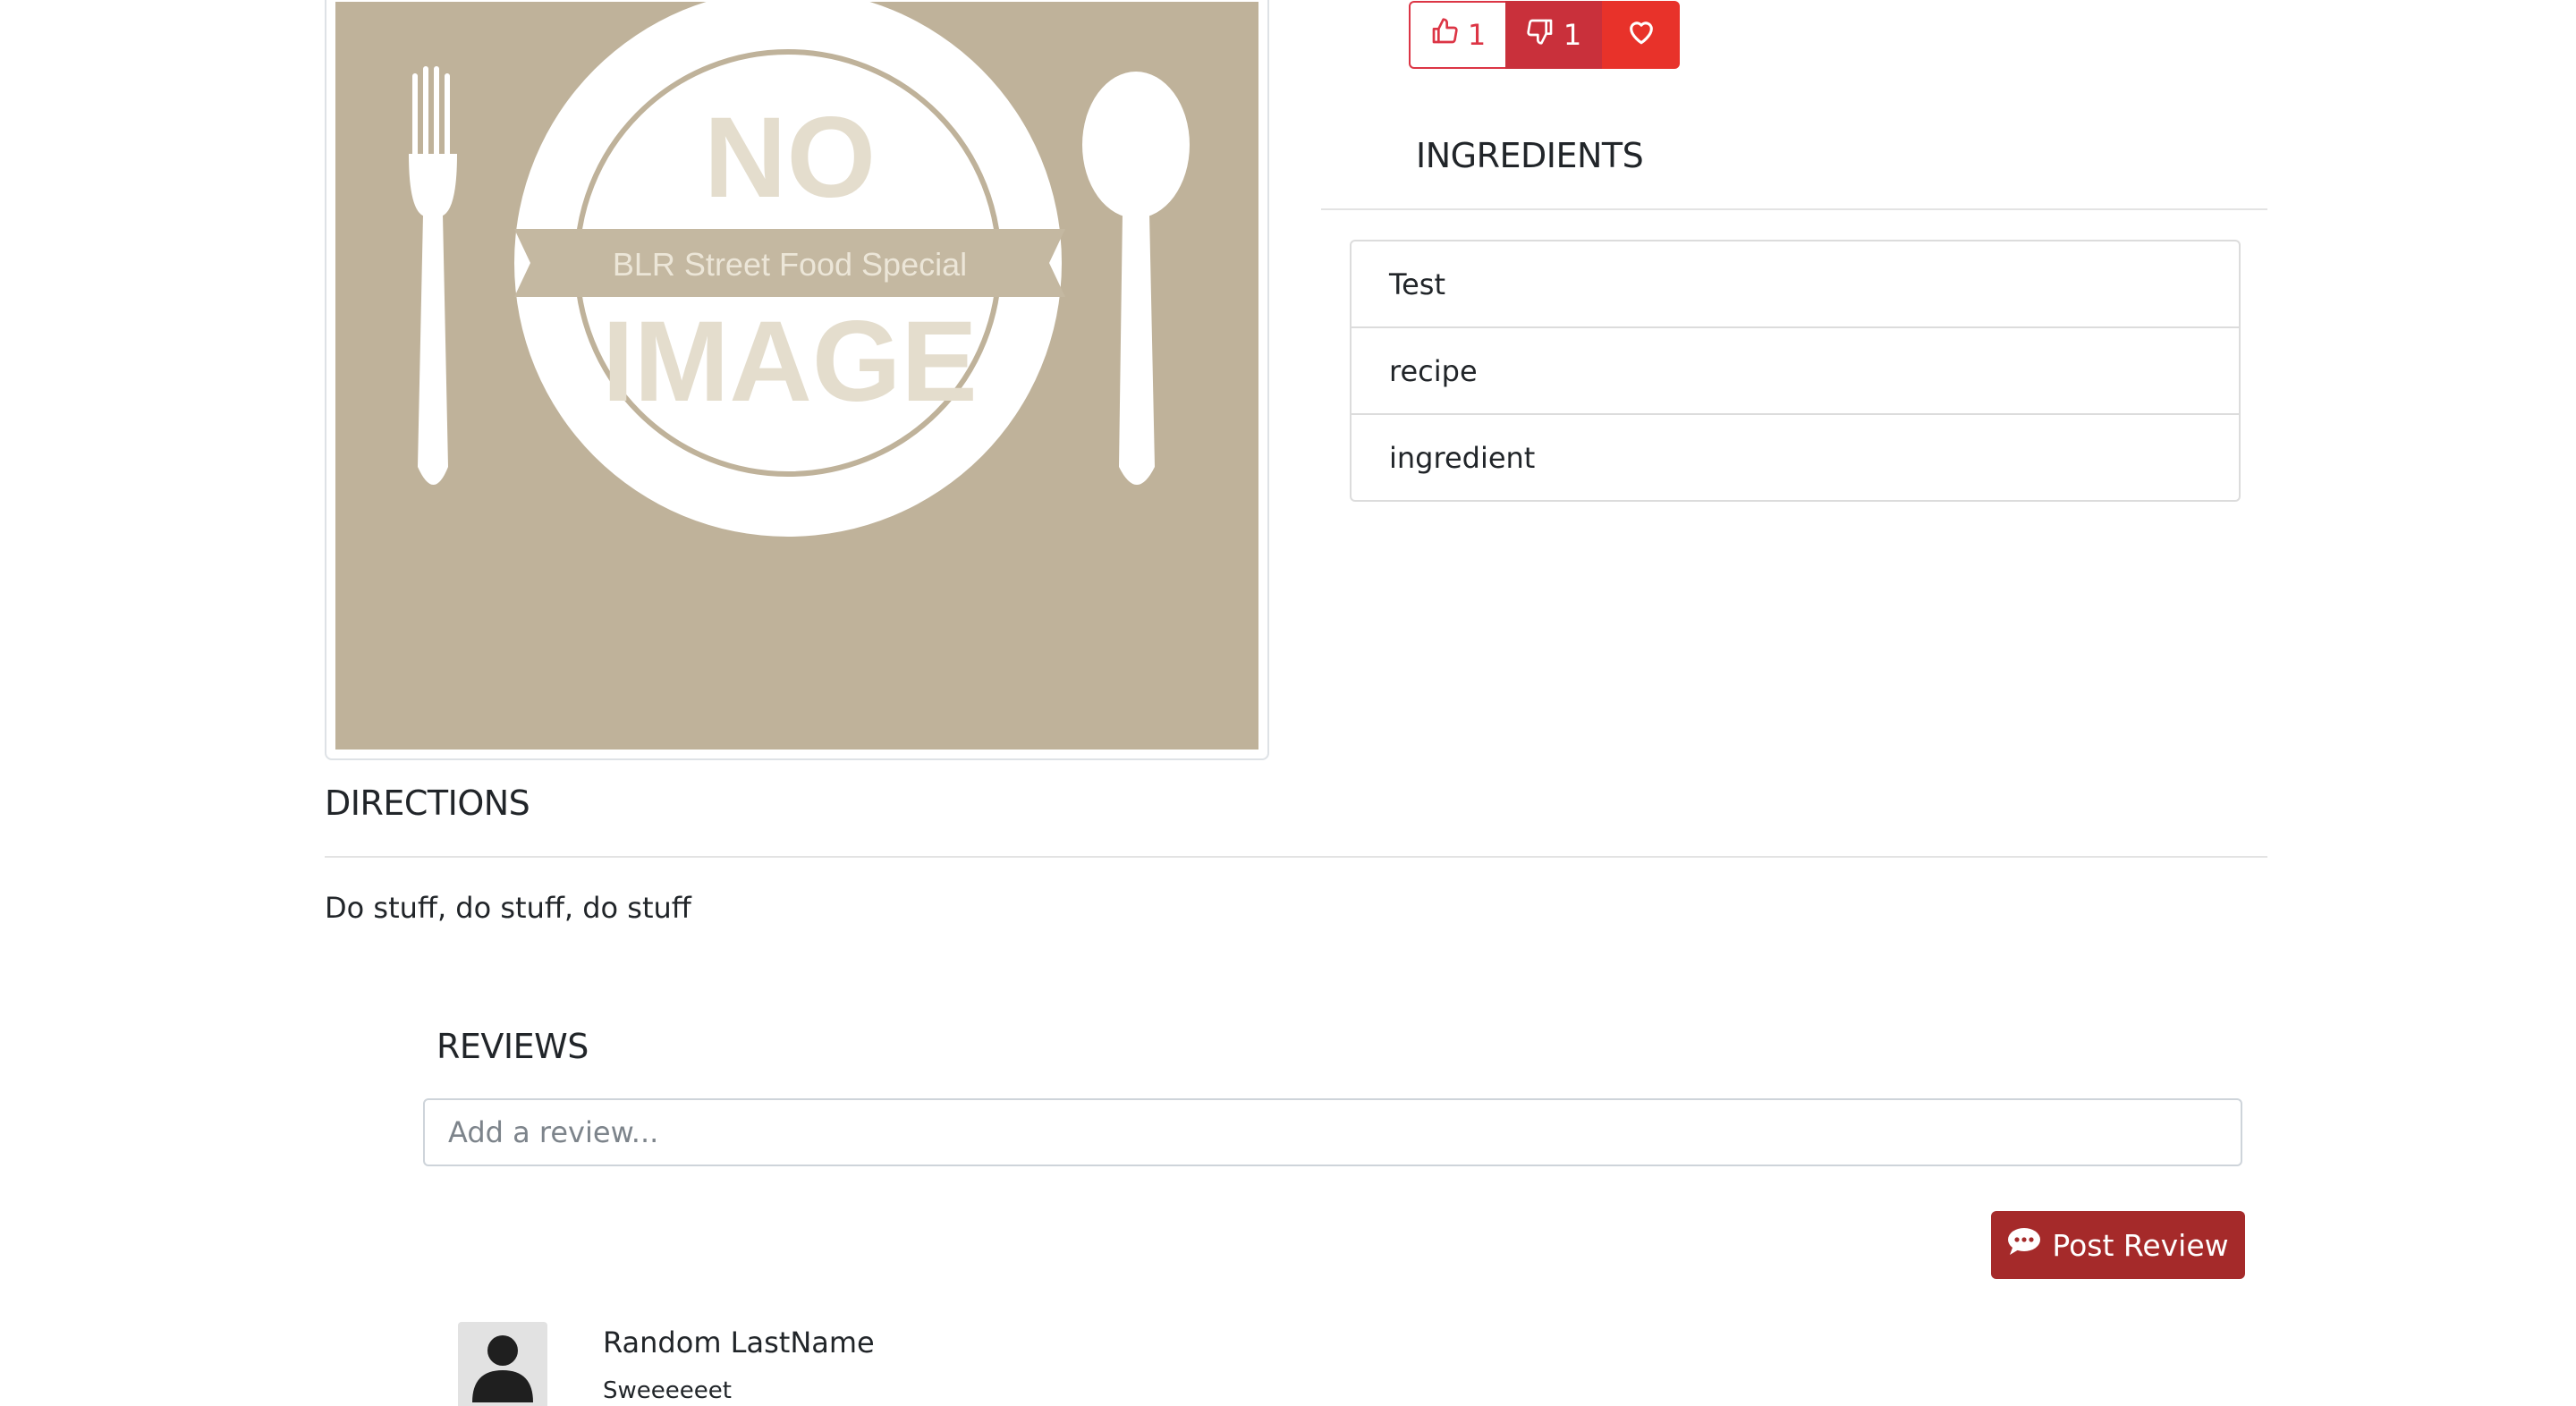 Image resolution: width=2576 pixels, height=1406 pixels. I want to click on comment-dots-icon, so click(2024, 1245).